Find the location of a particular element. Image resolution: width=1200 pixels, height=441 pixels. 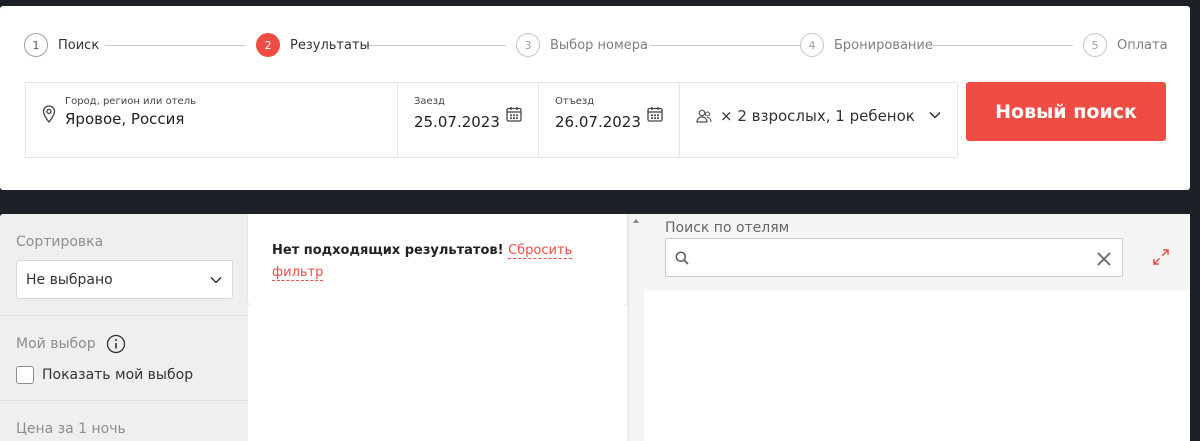

step-label: Выбор номера is located at coordinates (599, 45).